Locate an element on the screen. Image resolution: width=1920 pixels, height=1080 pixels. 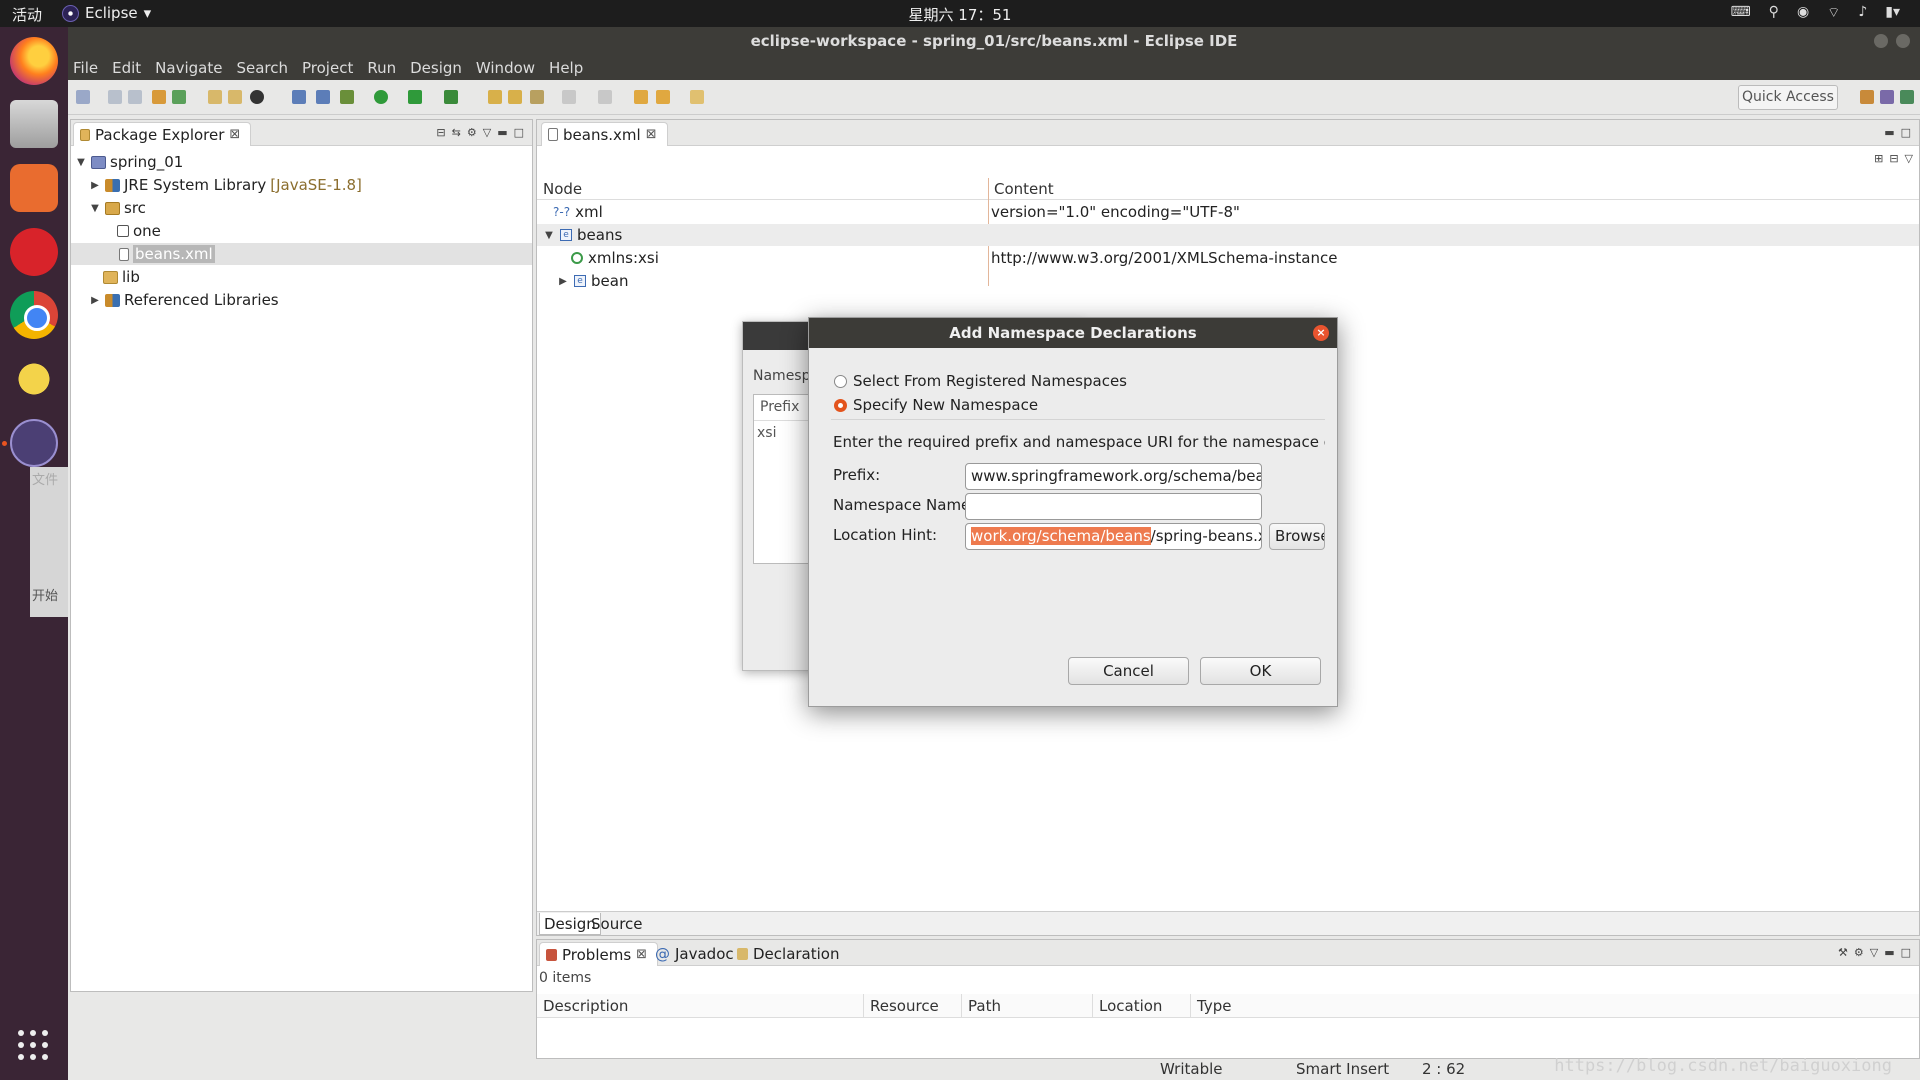
tree-item-lib: lib is located at coordinates (301, 277).